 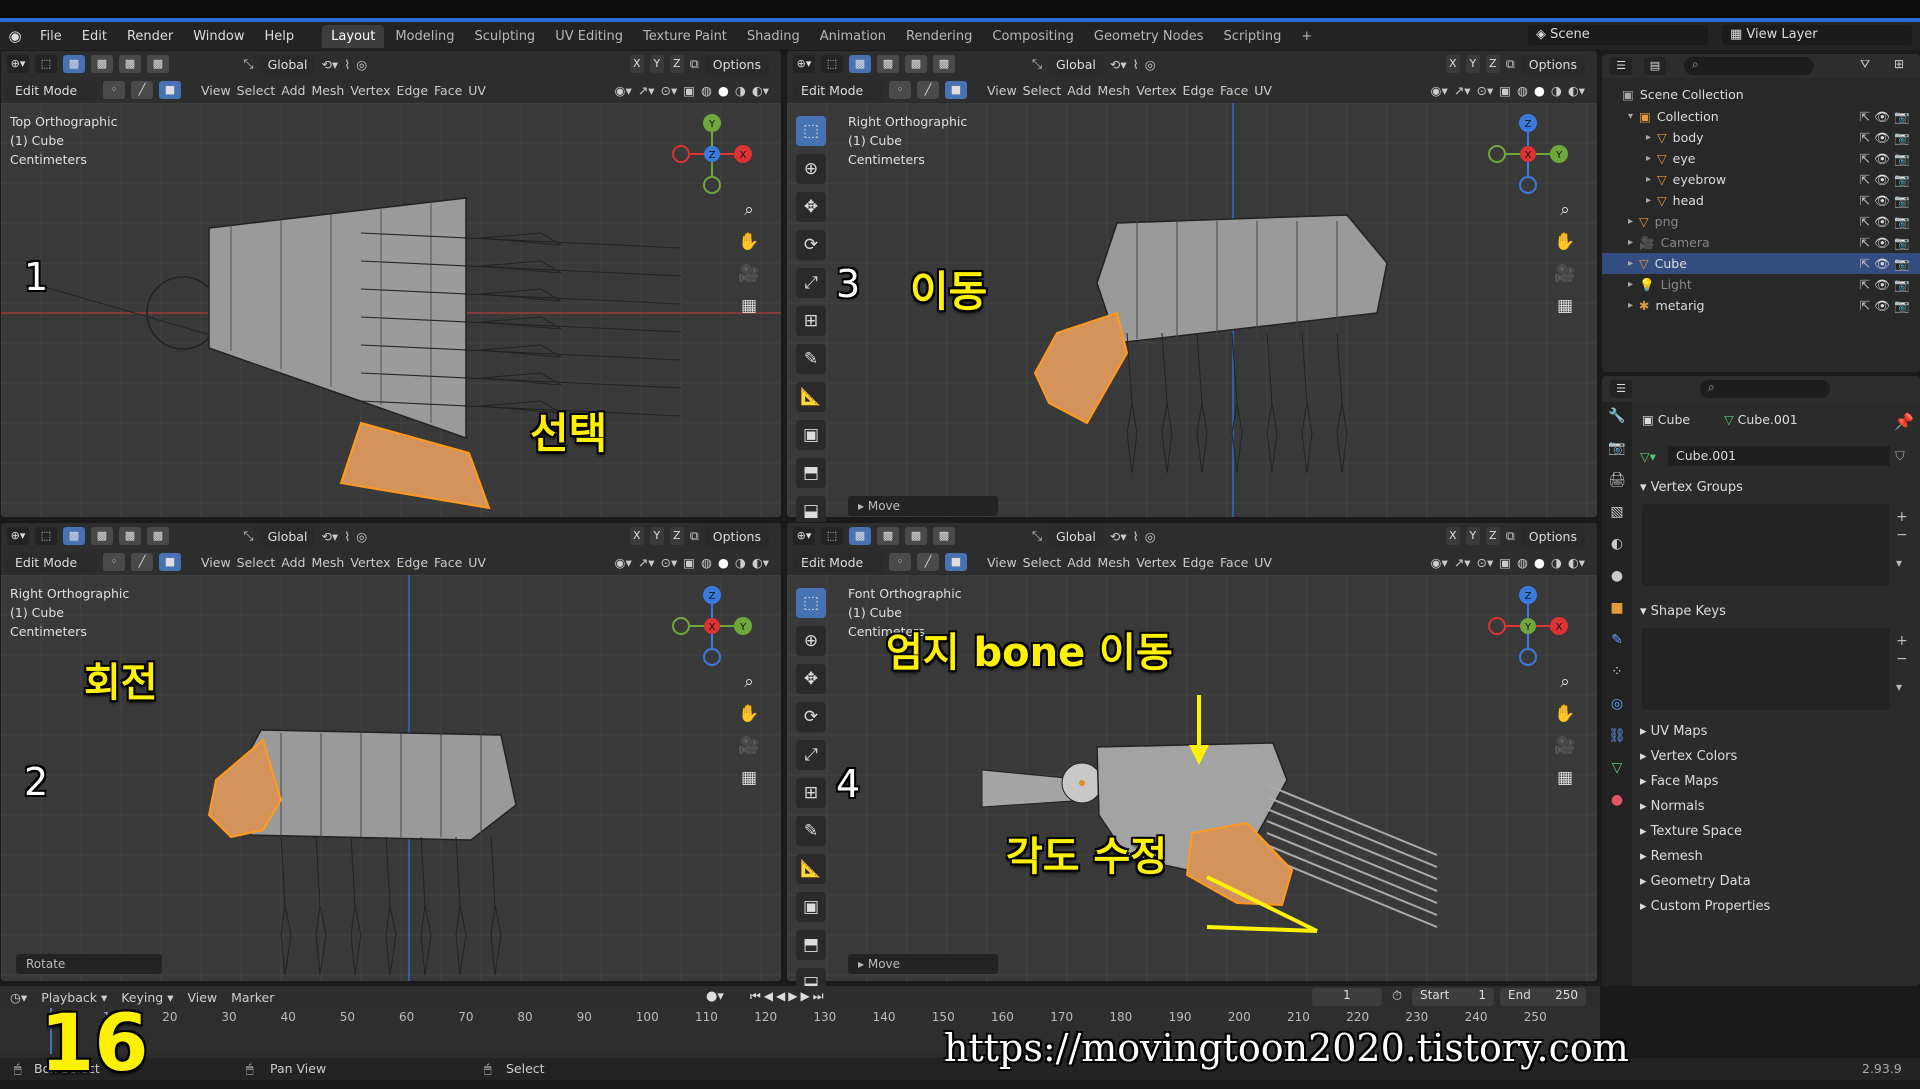 What do you see at coordinates (811, 435) in the screenshot?
I see `add-cube-tool-icon: ▣` at bounding box center [811, 435].